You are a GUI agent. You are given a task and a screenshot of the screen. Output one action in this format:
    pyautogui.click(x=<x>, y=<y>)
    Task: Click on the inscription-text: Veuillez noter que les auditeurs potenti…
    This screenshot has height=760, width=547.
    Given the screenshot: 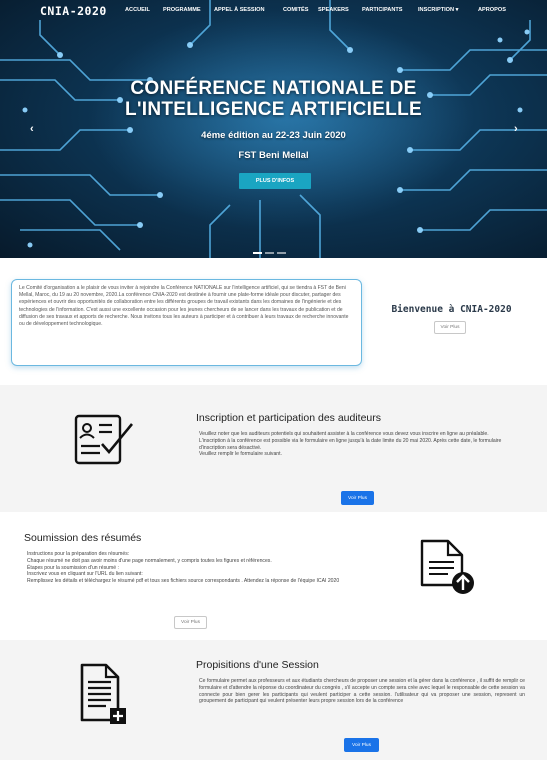 What is the action you would take?
    pyautogui.click(x=361, y=444)
    